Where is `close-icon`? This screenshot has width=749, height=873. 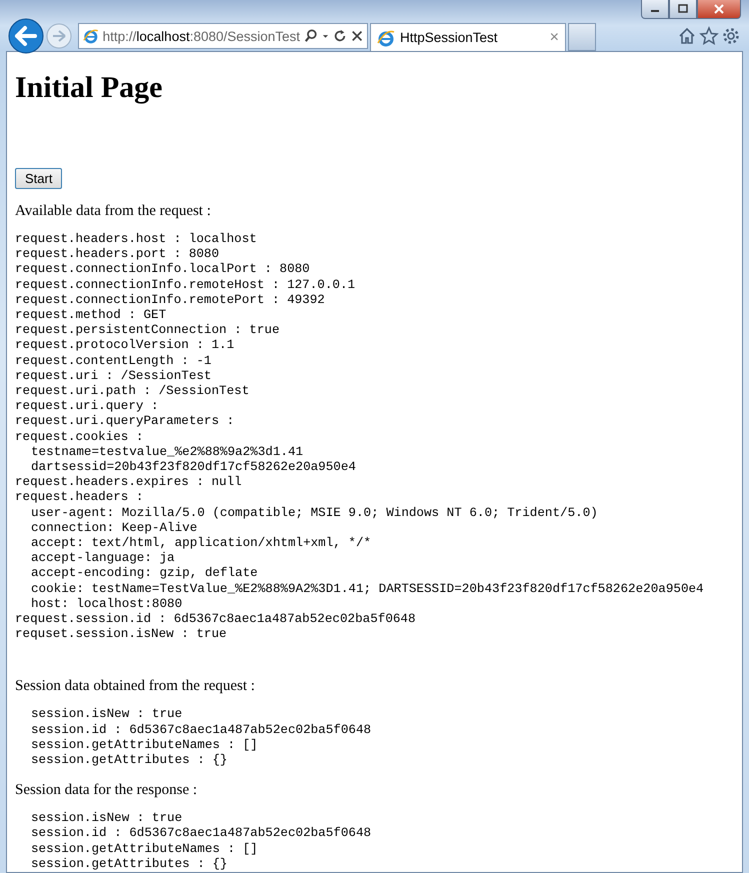
close-icon is located at coordinates (719, 9).